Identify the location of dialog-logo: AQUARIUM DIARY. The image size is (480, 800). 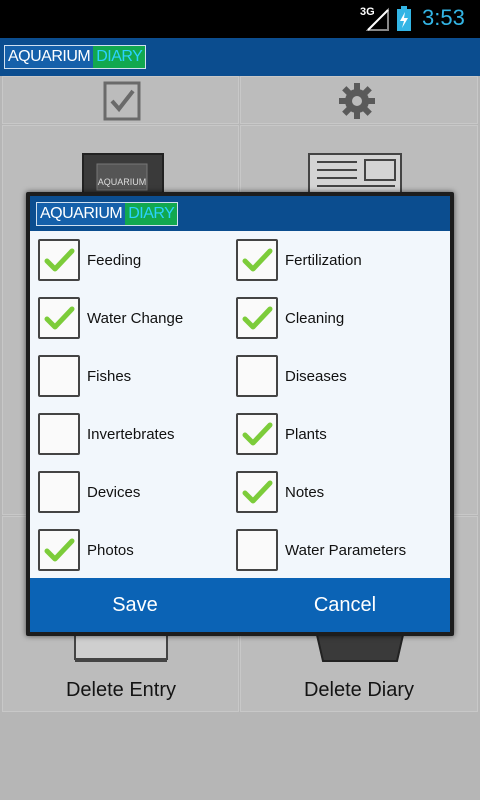
(107, 214).